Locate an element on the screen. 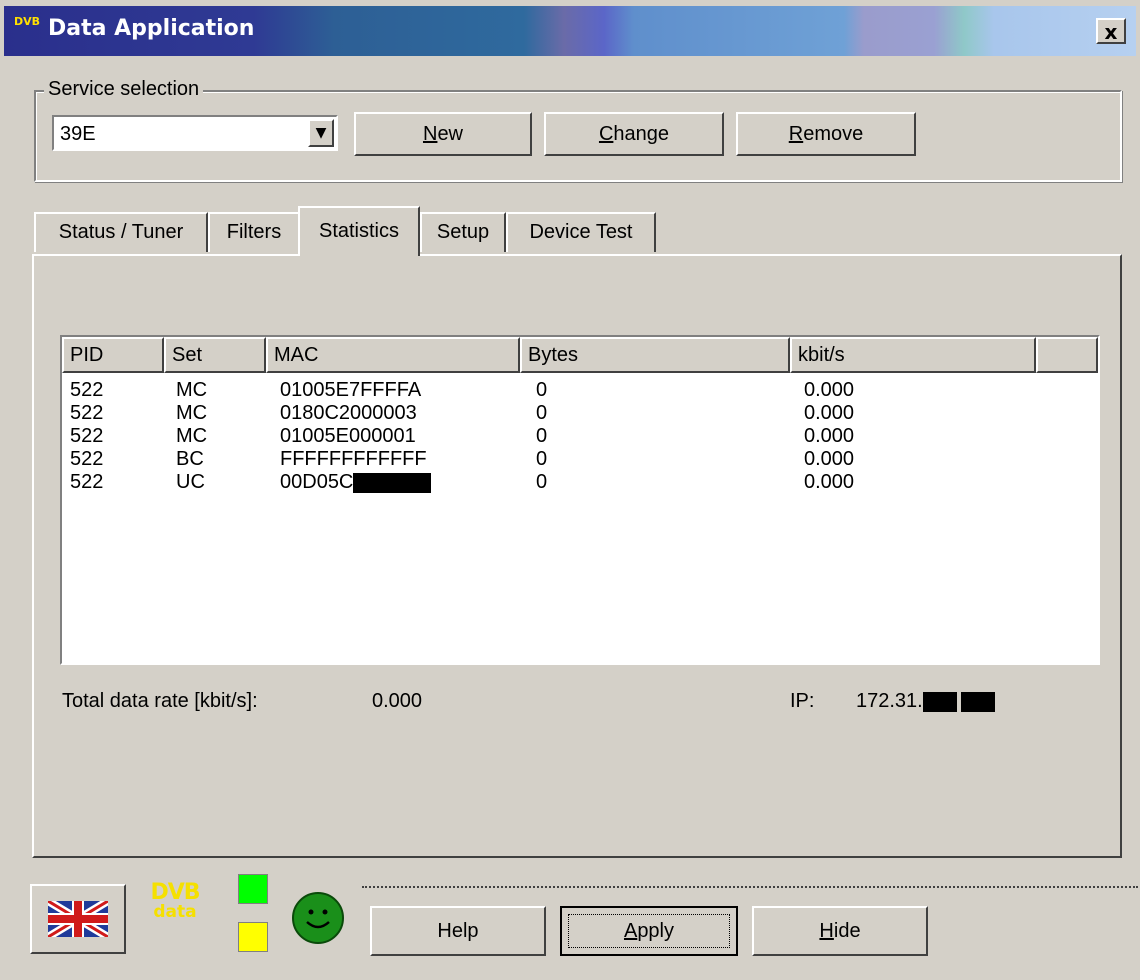 The width and height of the screenshot is (1140, 980). table-row: 522 MC 01005E000001 0 0.000 is located at coordinates (580, 436).